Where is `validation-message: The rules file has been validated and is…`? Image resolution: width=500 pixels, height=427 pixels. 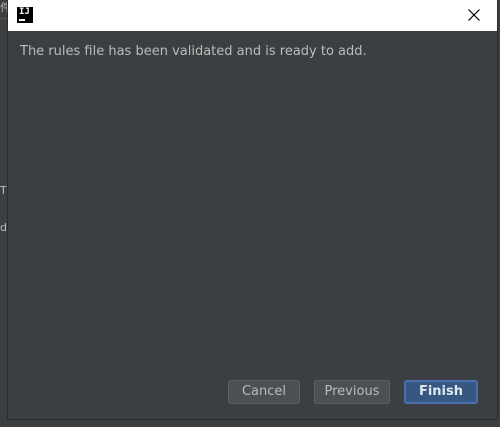 validation-message: The rules file has been validated and is… is located at coordinates (193, 51).